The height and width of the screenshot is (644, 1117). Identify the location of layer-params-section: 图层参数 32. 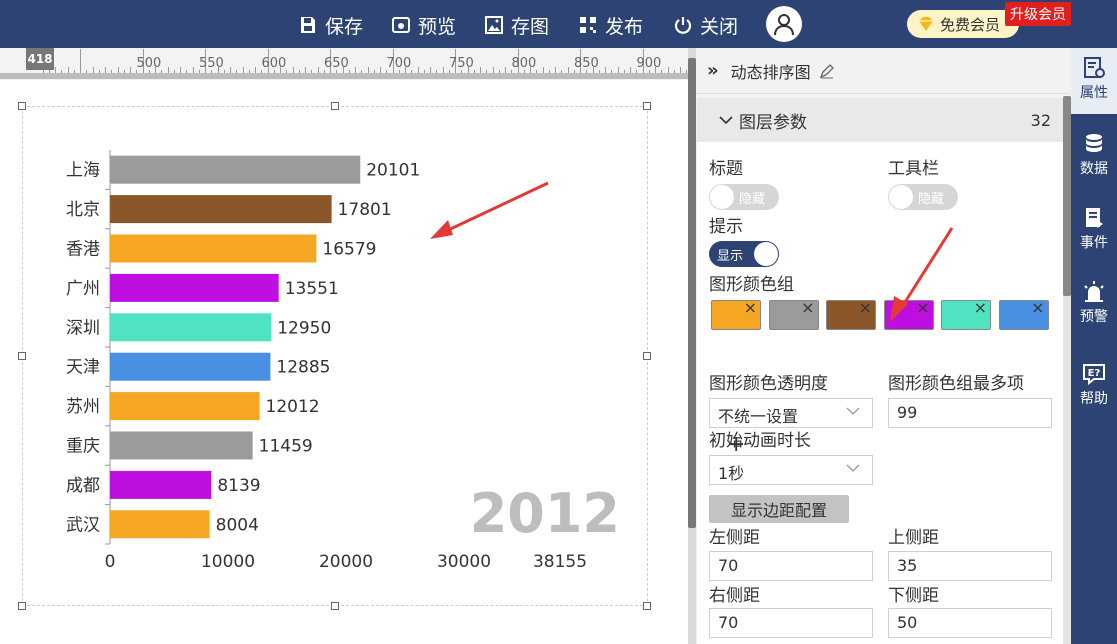
(880, 120).